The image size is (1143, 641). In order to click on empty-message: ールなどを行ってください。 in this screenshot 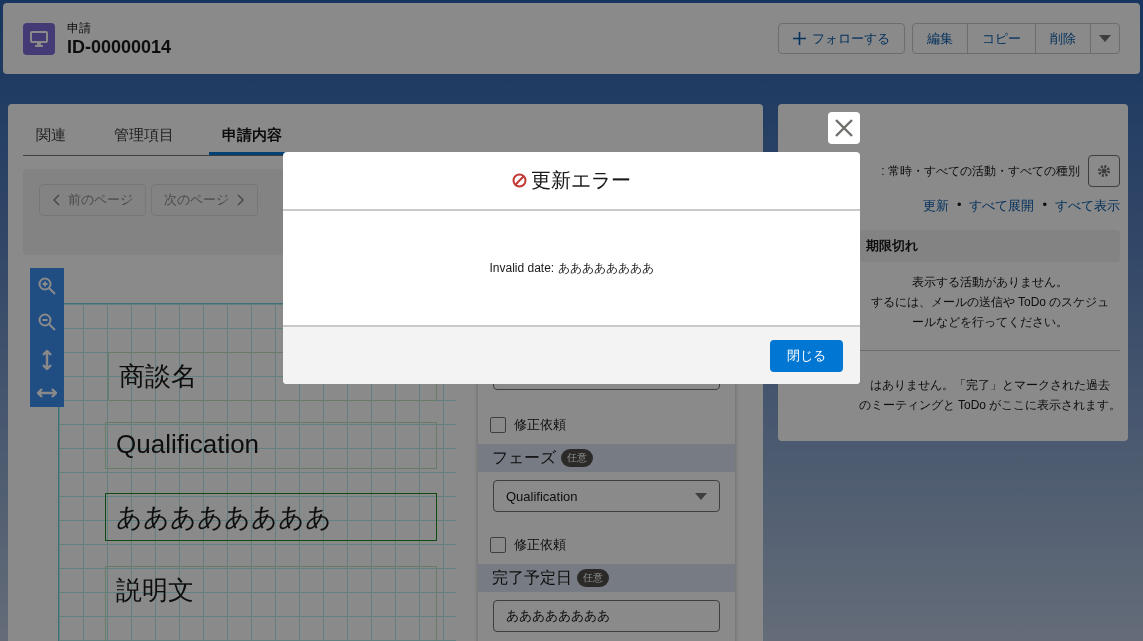, I will do `click(990, 322)`.